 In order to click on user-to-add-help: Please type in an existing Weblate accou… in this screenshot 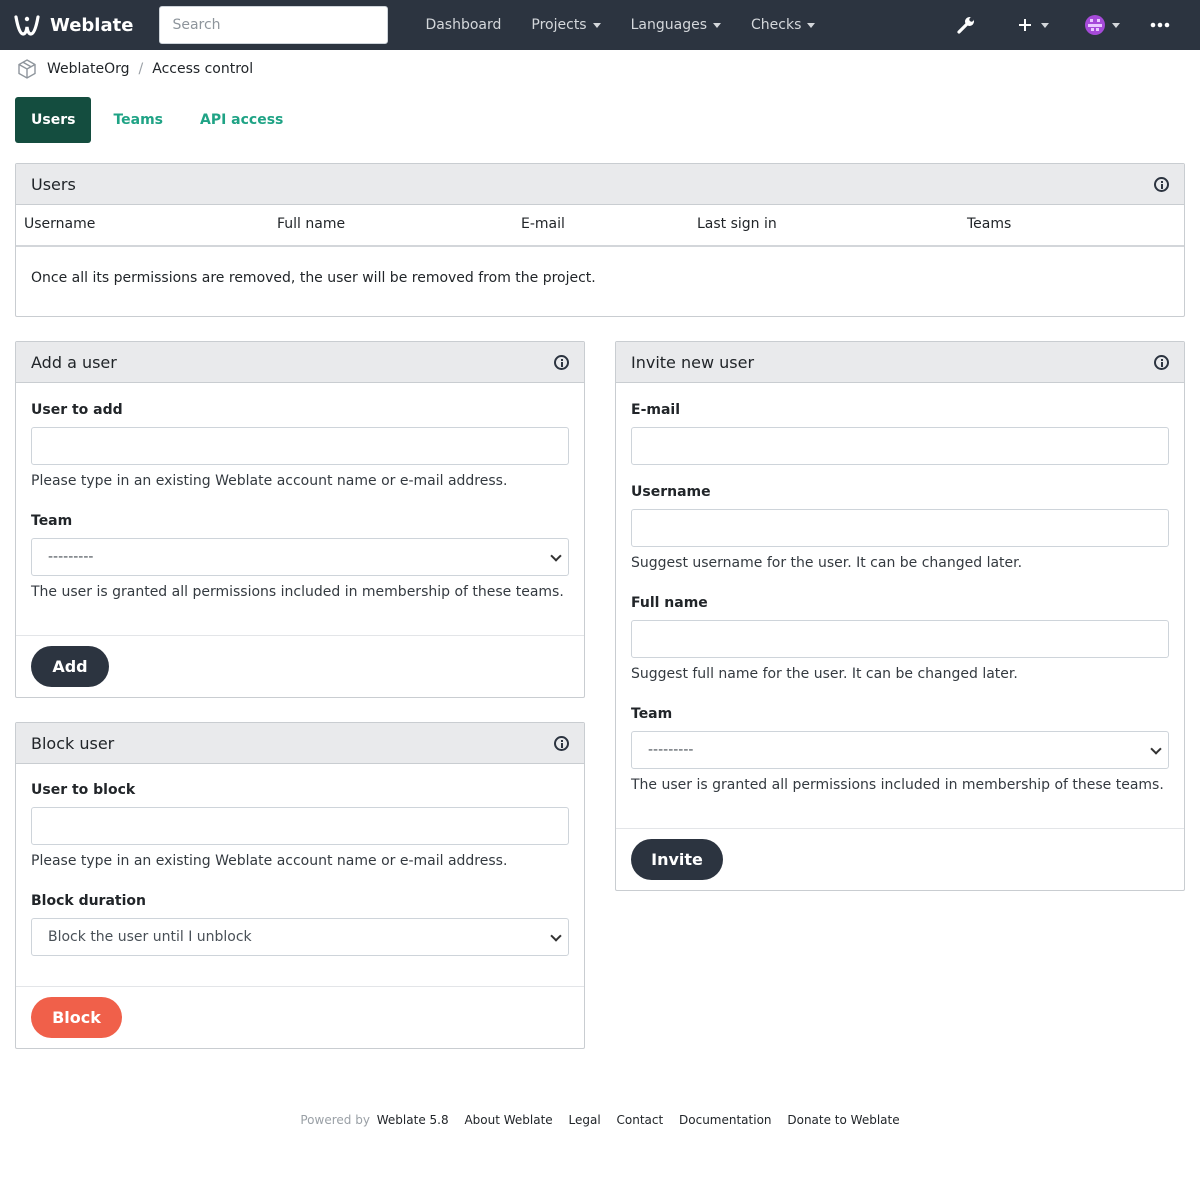, I will do `click(269, 481)`.